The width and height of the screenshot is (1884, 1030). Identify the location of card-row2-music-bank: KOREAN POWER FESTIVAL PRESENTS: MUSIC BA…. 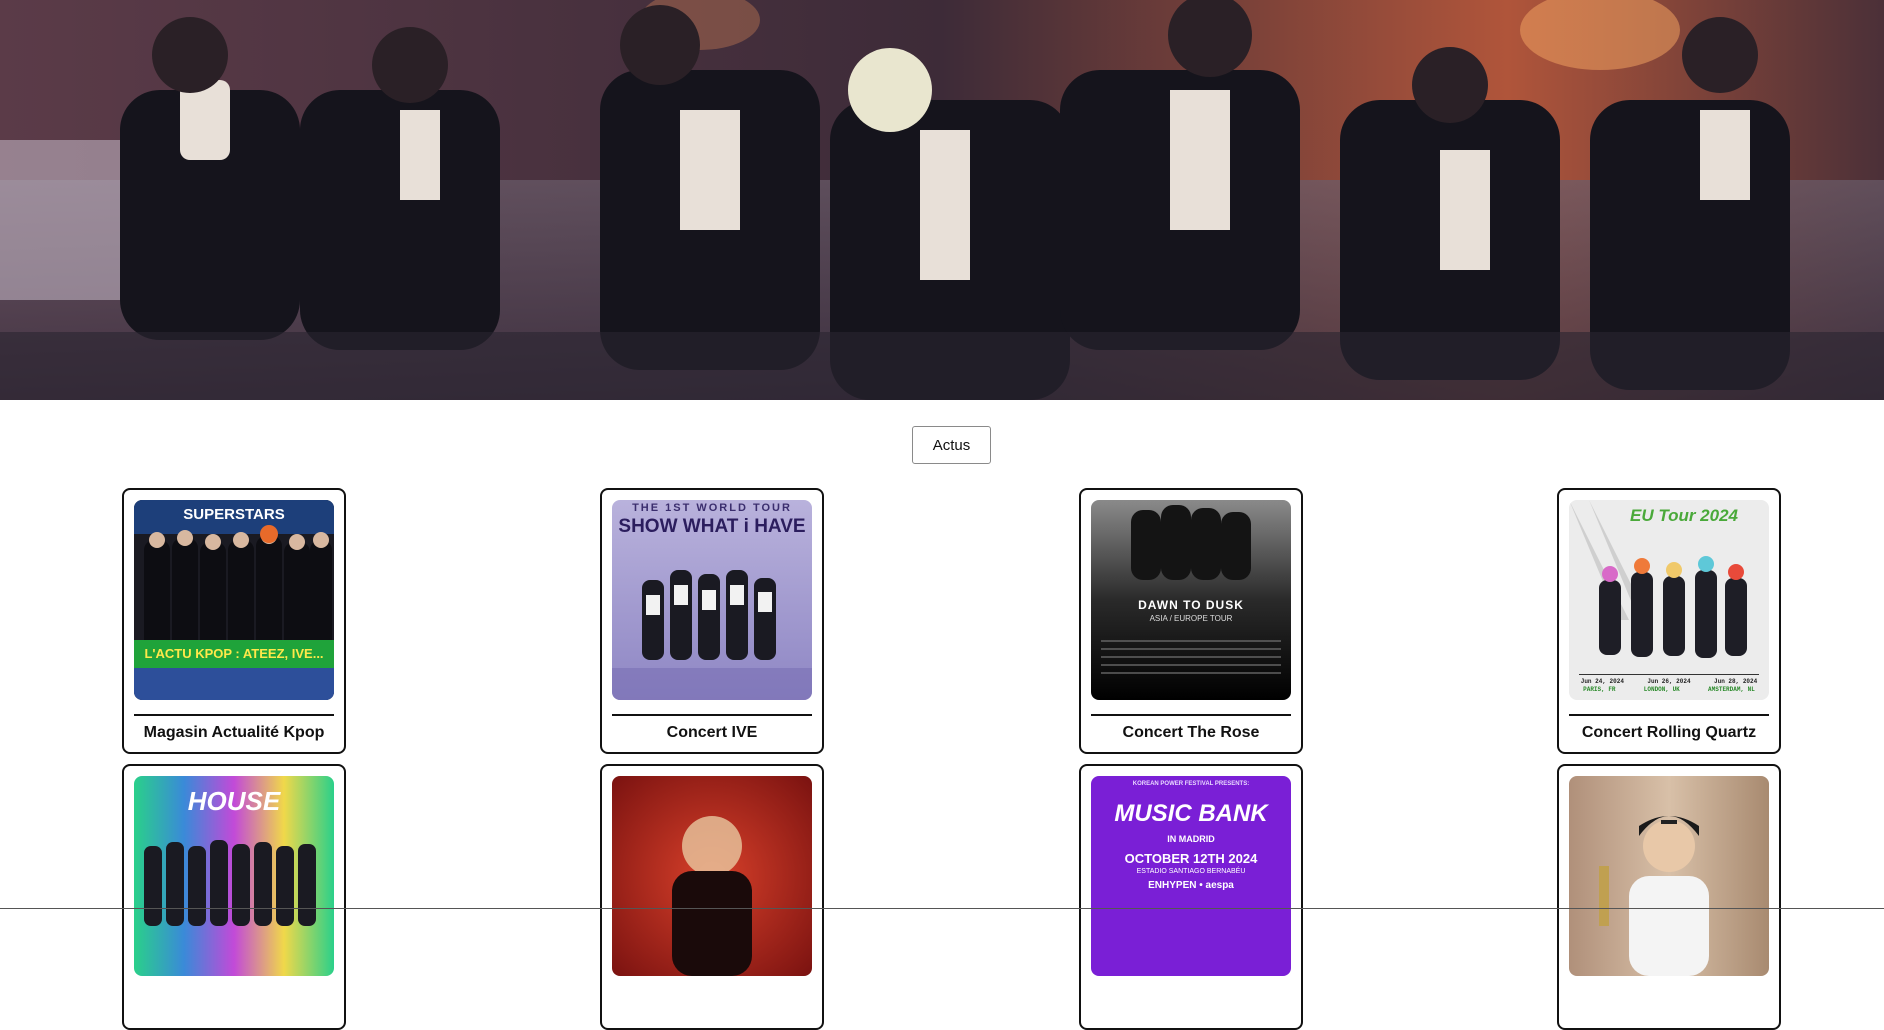
(1191, 897).